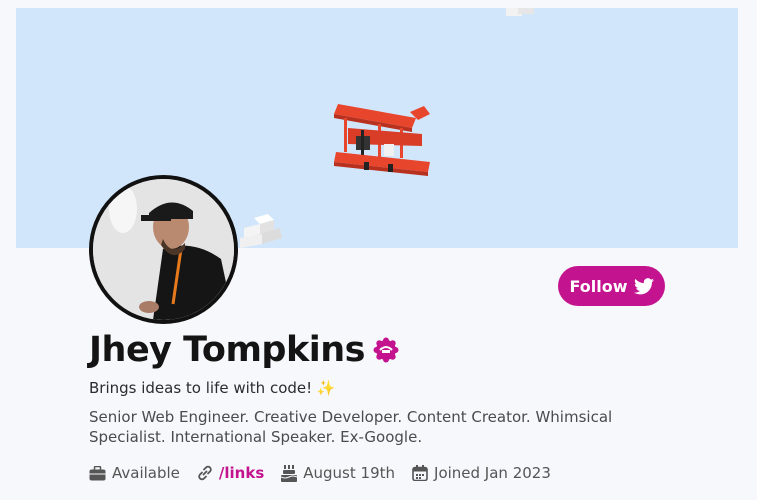  What do you see at coordinates (643, 285) in the screenshot?
I see `twitter-bird-icon` at bounding box center [643, 285].